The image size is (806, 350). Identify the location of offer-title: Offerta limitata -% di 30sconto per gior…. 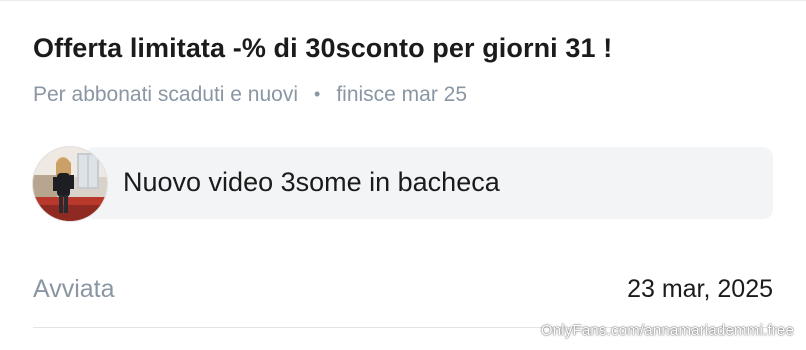
(323, 48).